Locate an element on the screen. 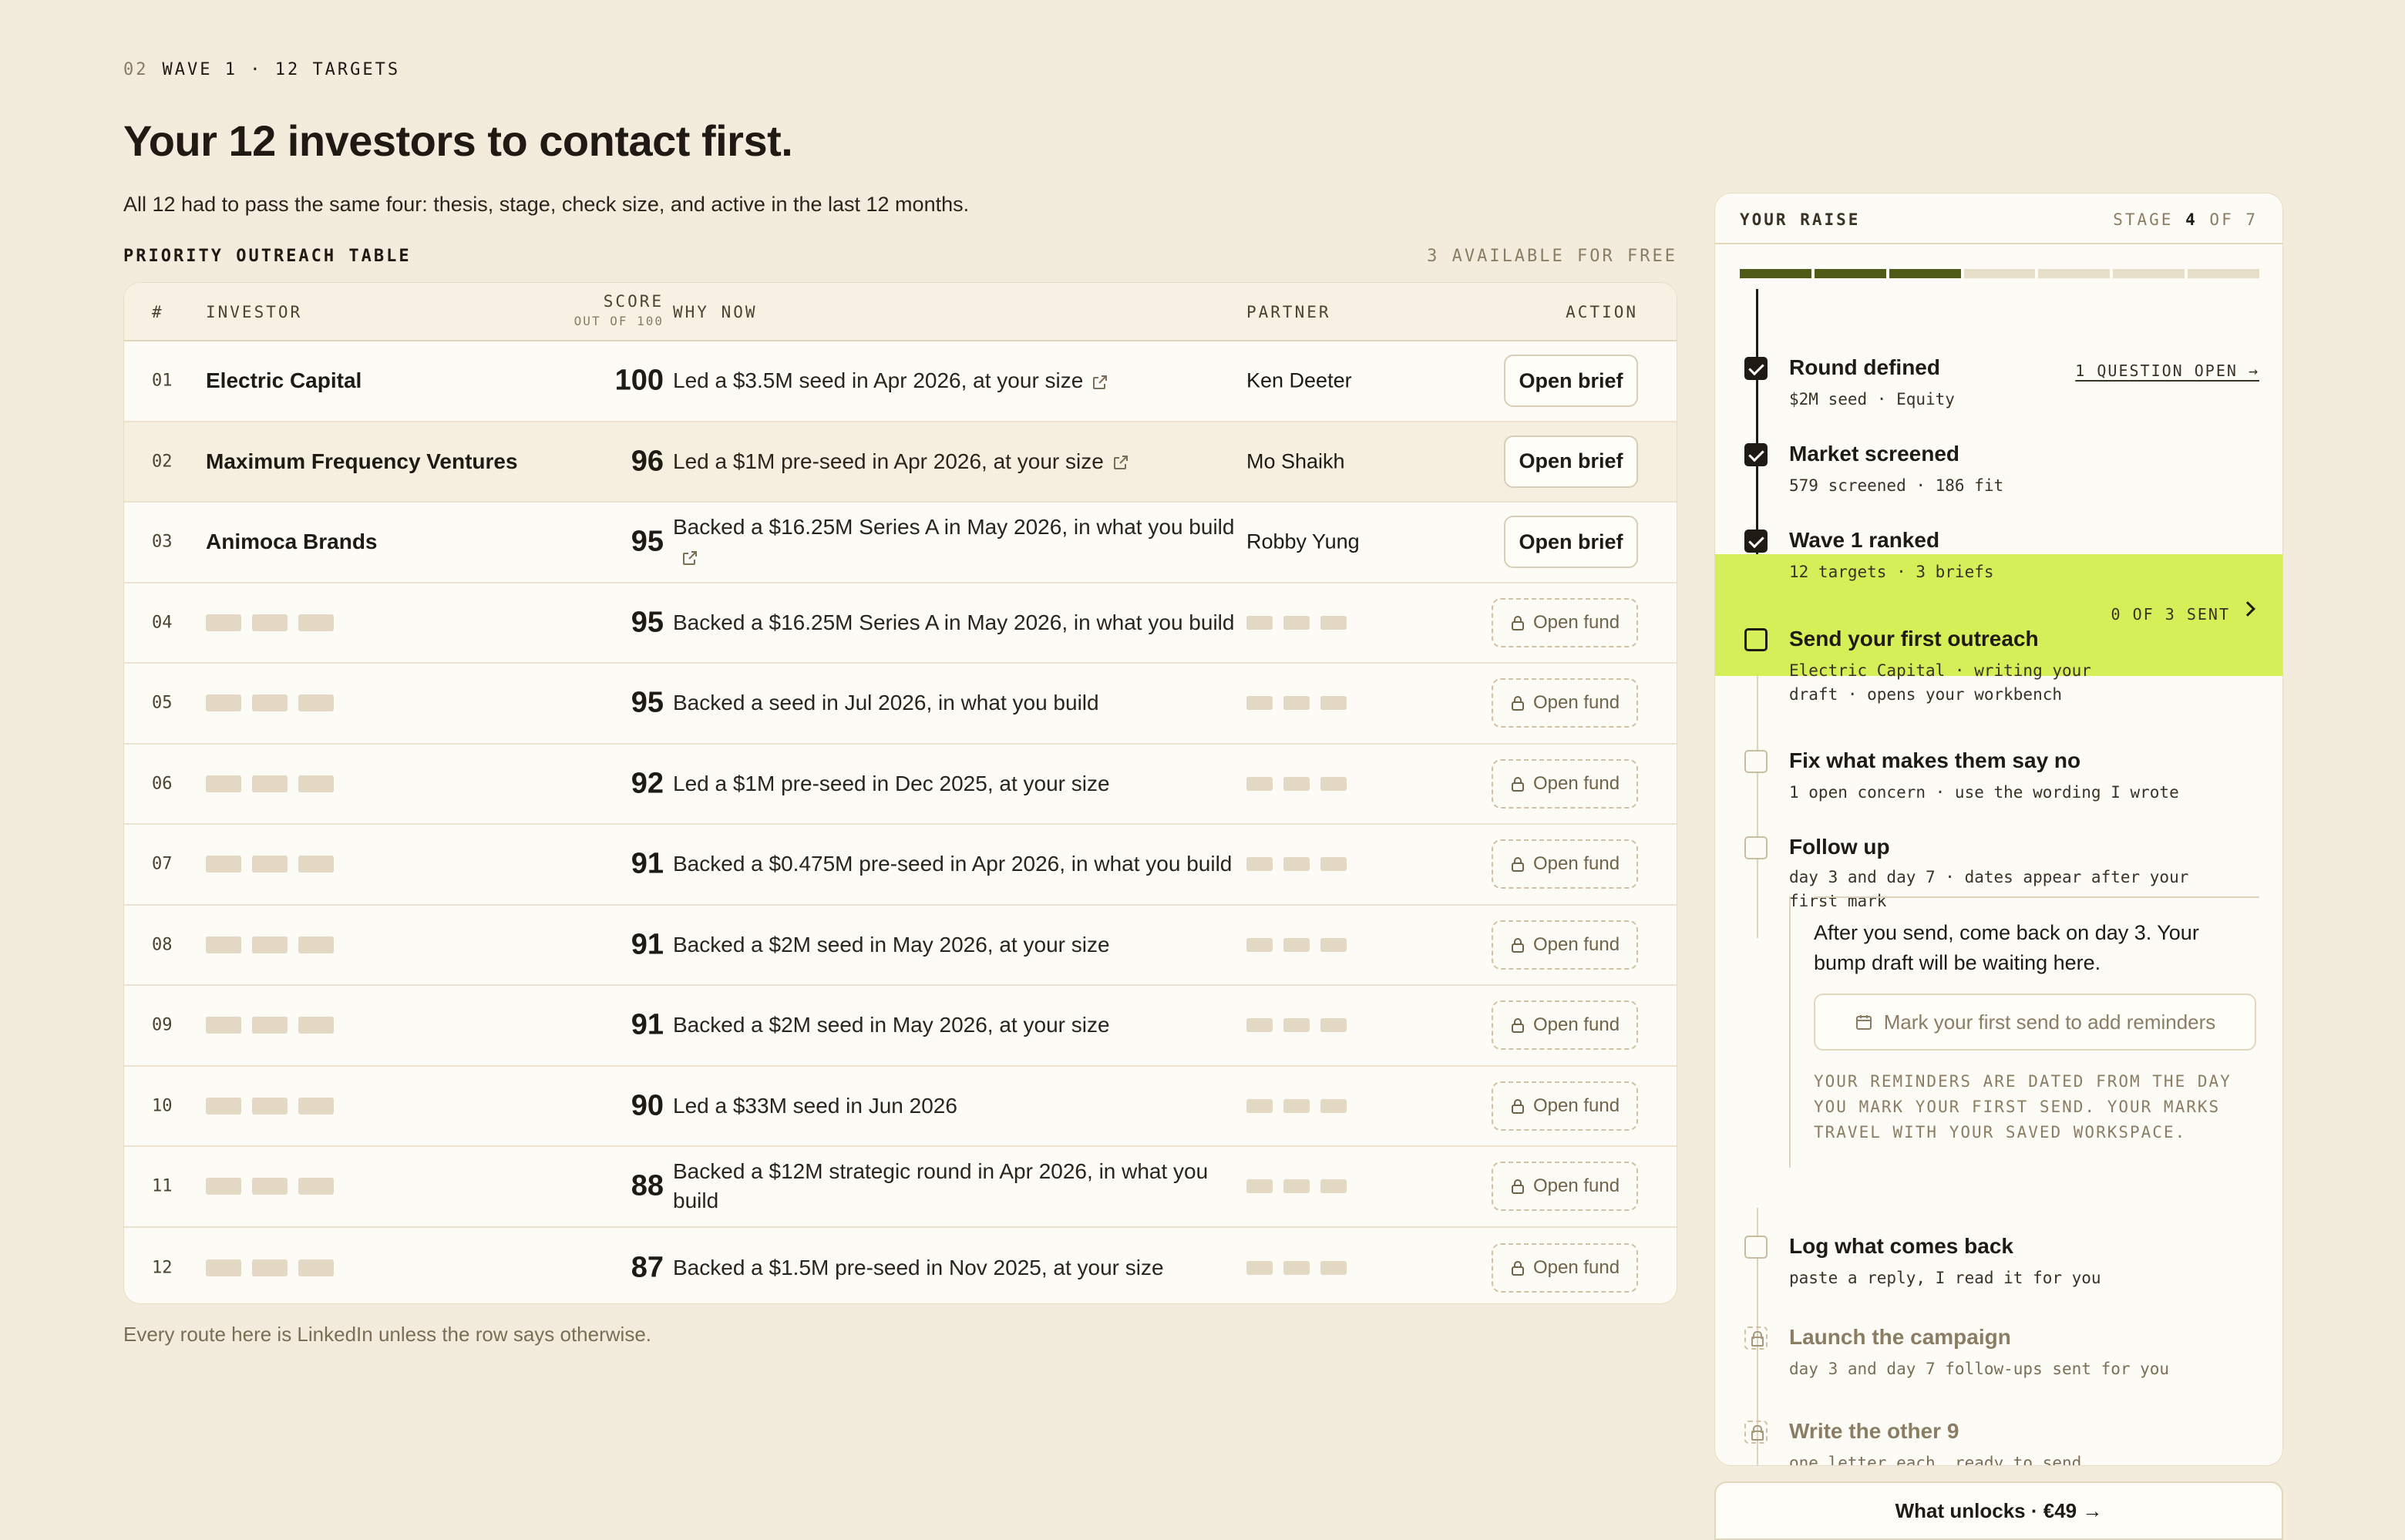  table-row: 10 90 Led a $33M seed in Jun 2026 Open fund is located at coordinates (901, 1107).